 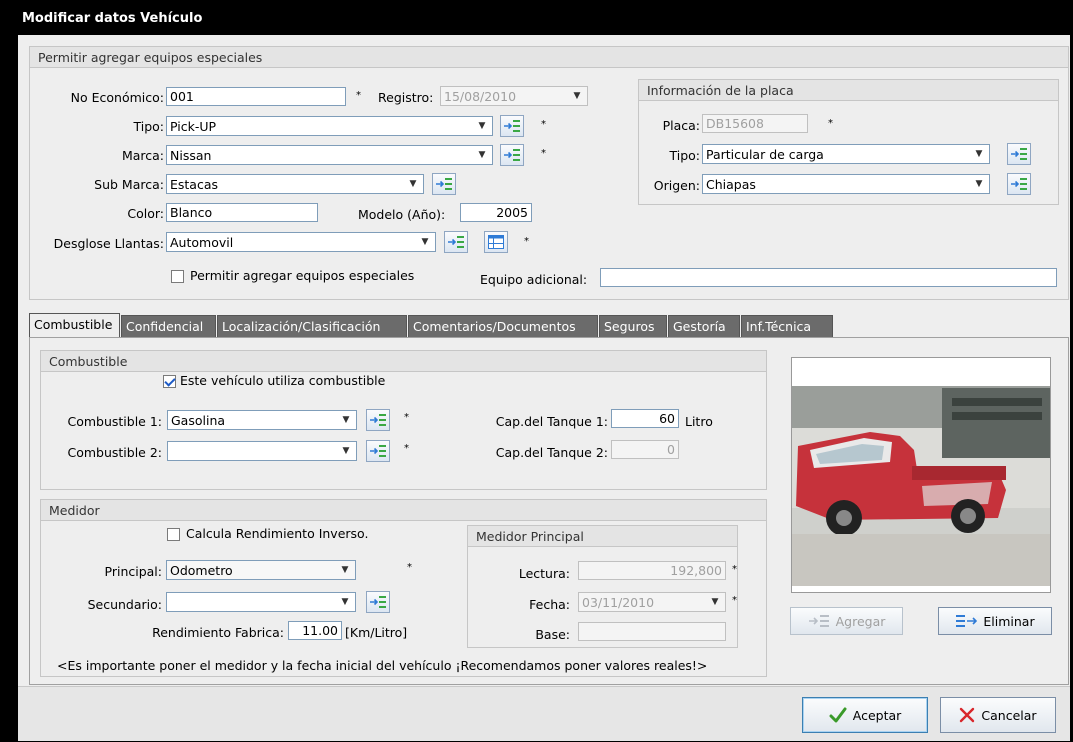 I want to click on add-origen-button, so click(x=1019, y=184).